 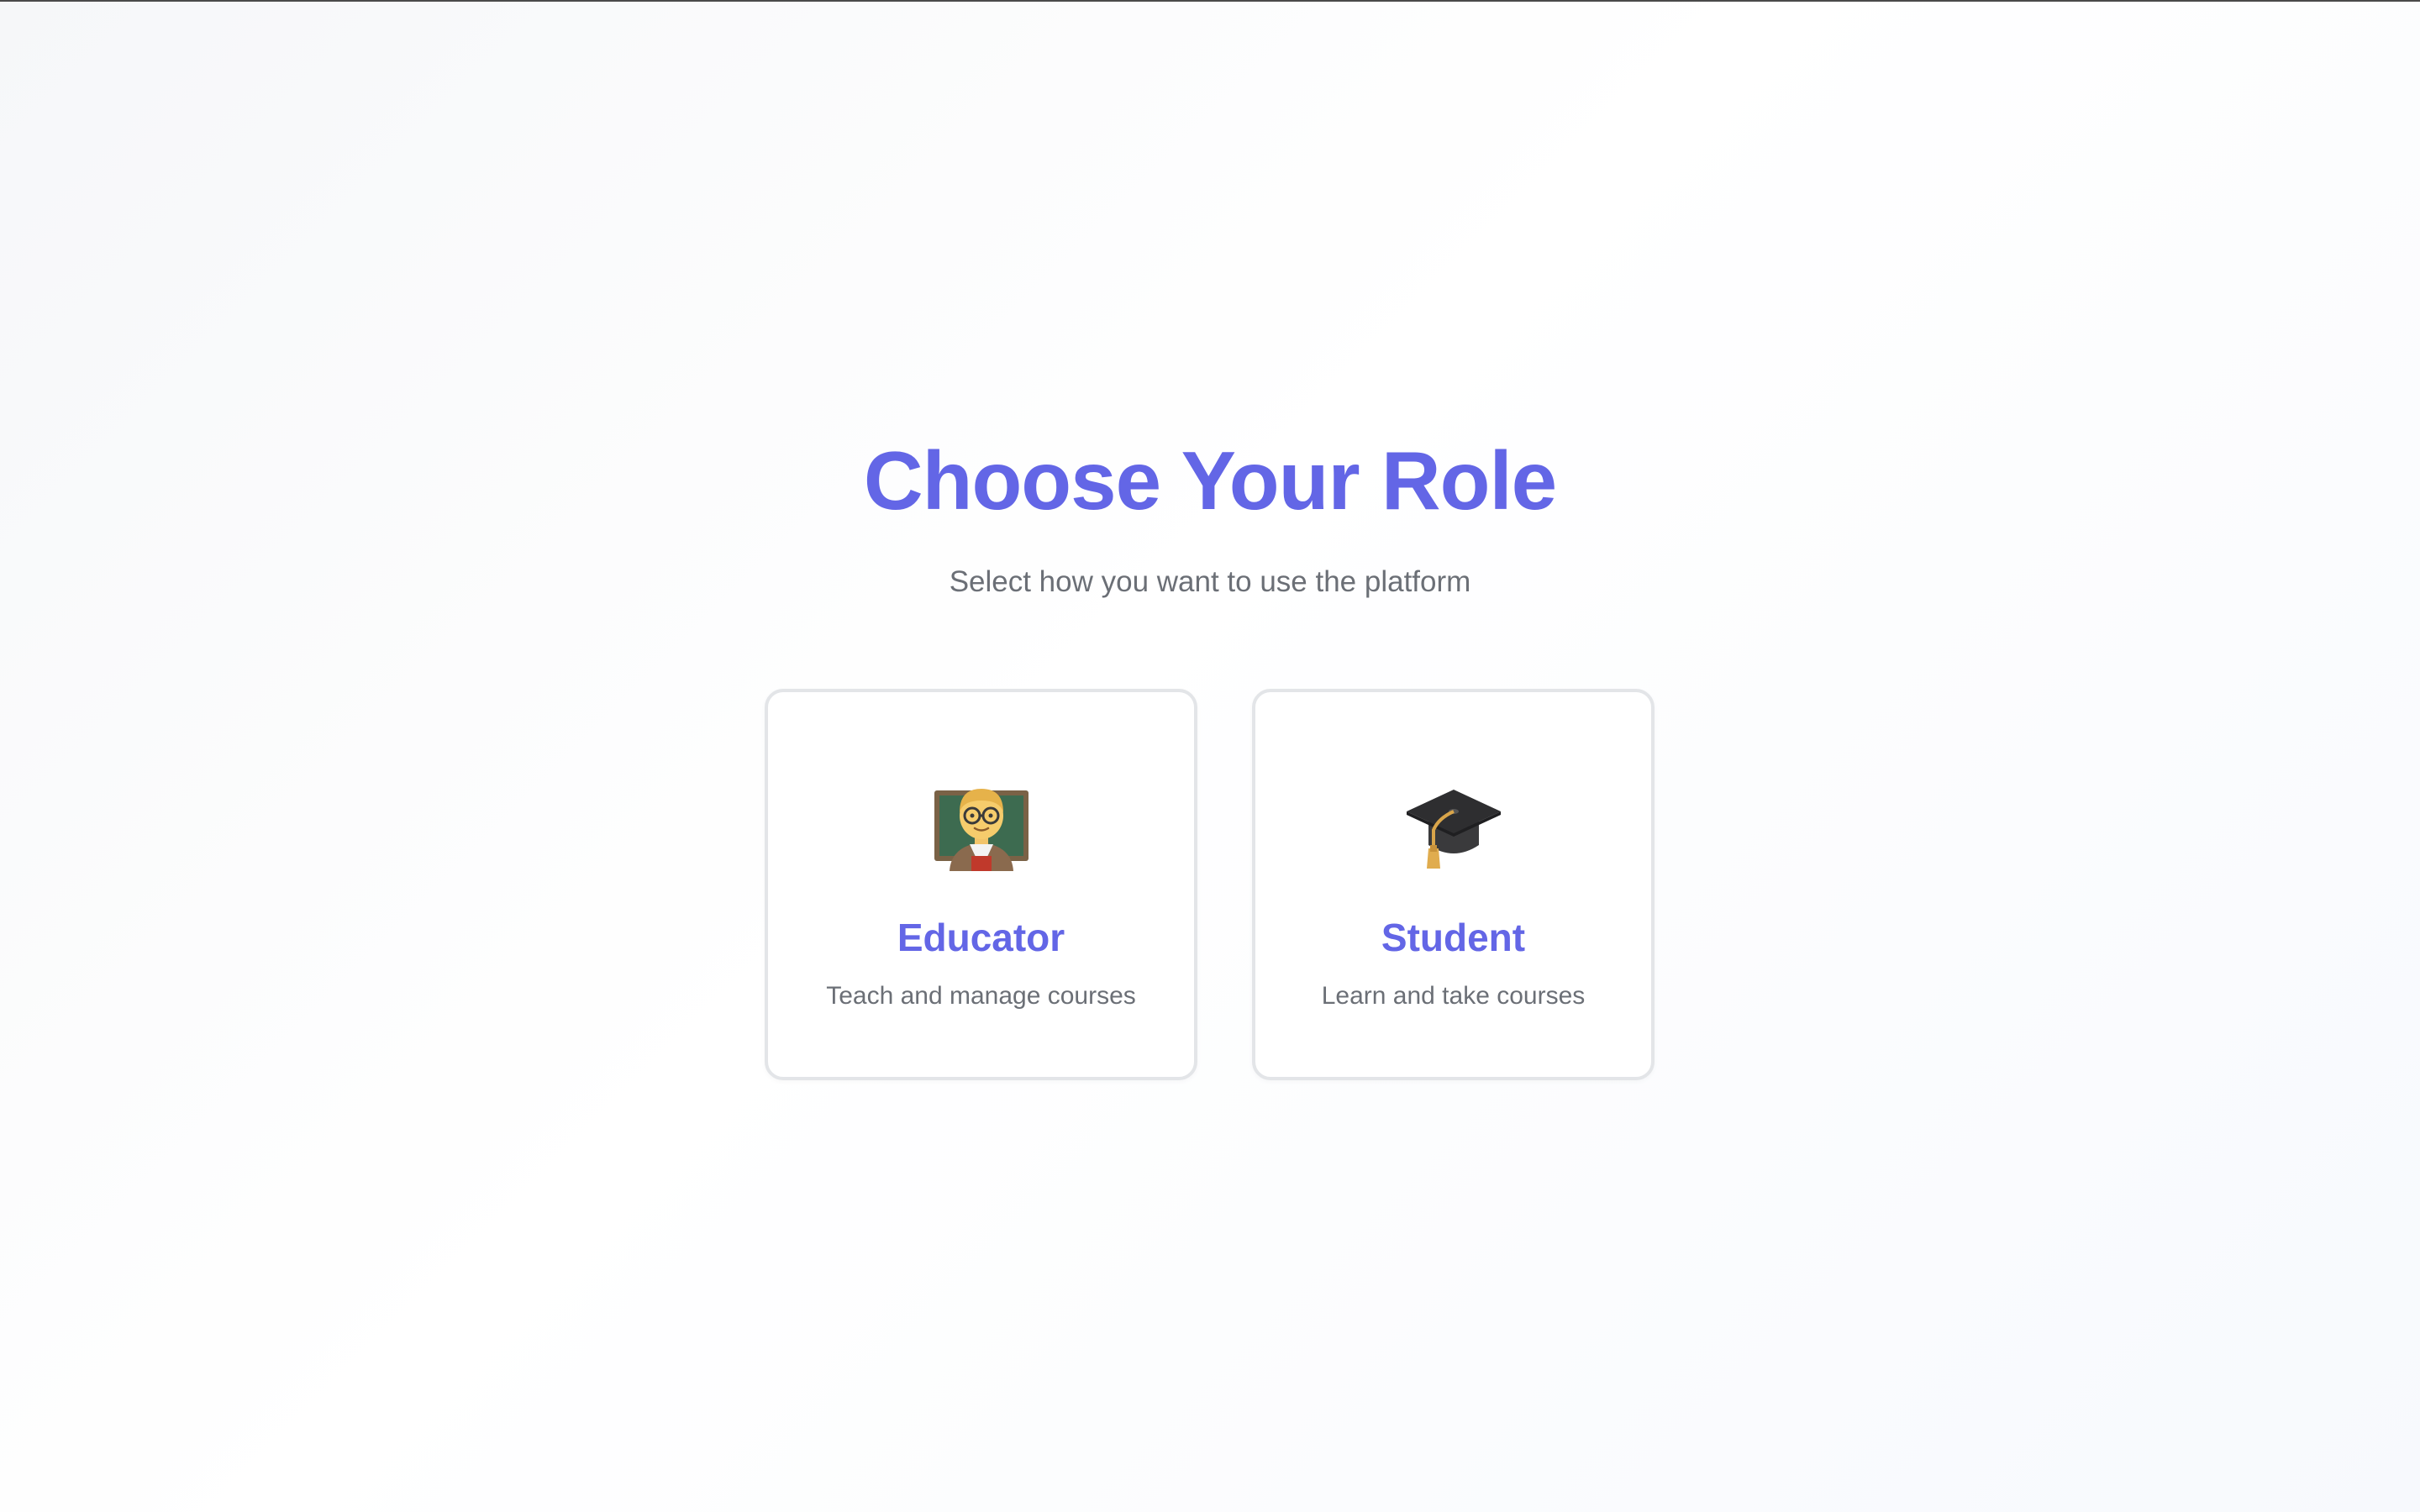 What do you see at coordinates (981, 823) in the screenshot?
I see `teacher-icon` at bounding box center [981, 823].